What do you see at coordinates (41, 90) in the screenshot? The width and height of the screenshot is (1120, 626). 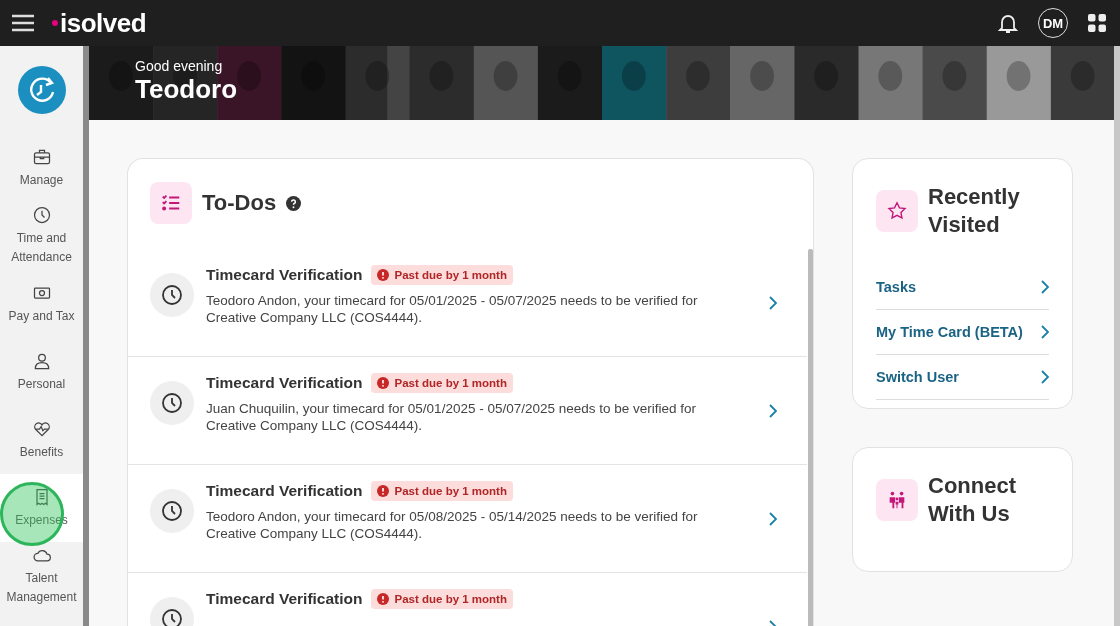 I see `time-clock-icon` at bounding box center [41, 90].